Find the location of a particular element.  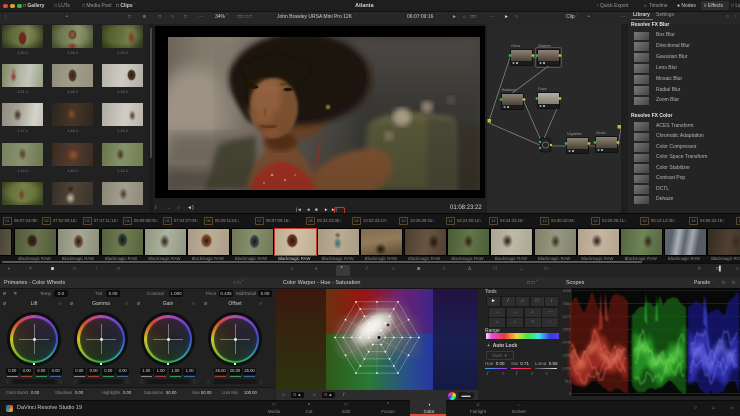

svg-text: 3584 is located at coordinates (567, 304).